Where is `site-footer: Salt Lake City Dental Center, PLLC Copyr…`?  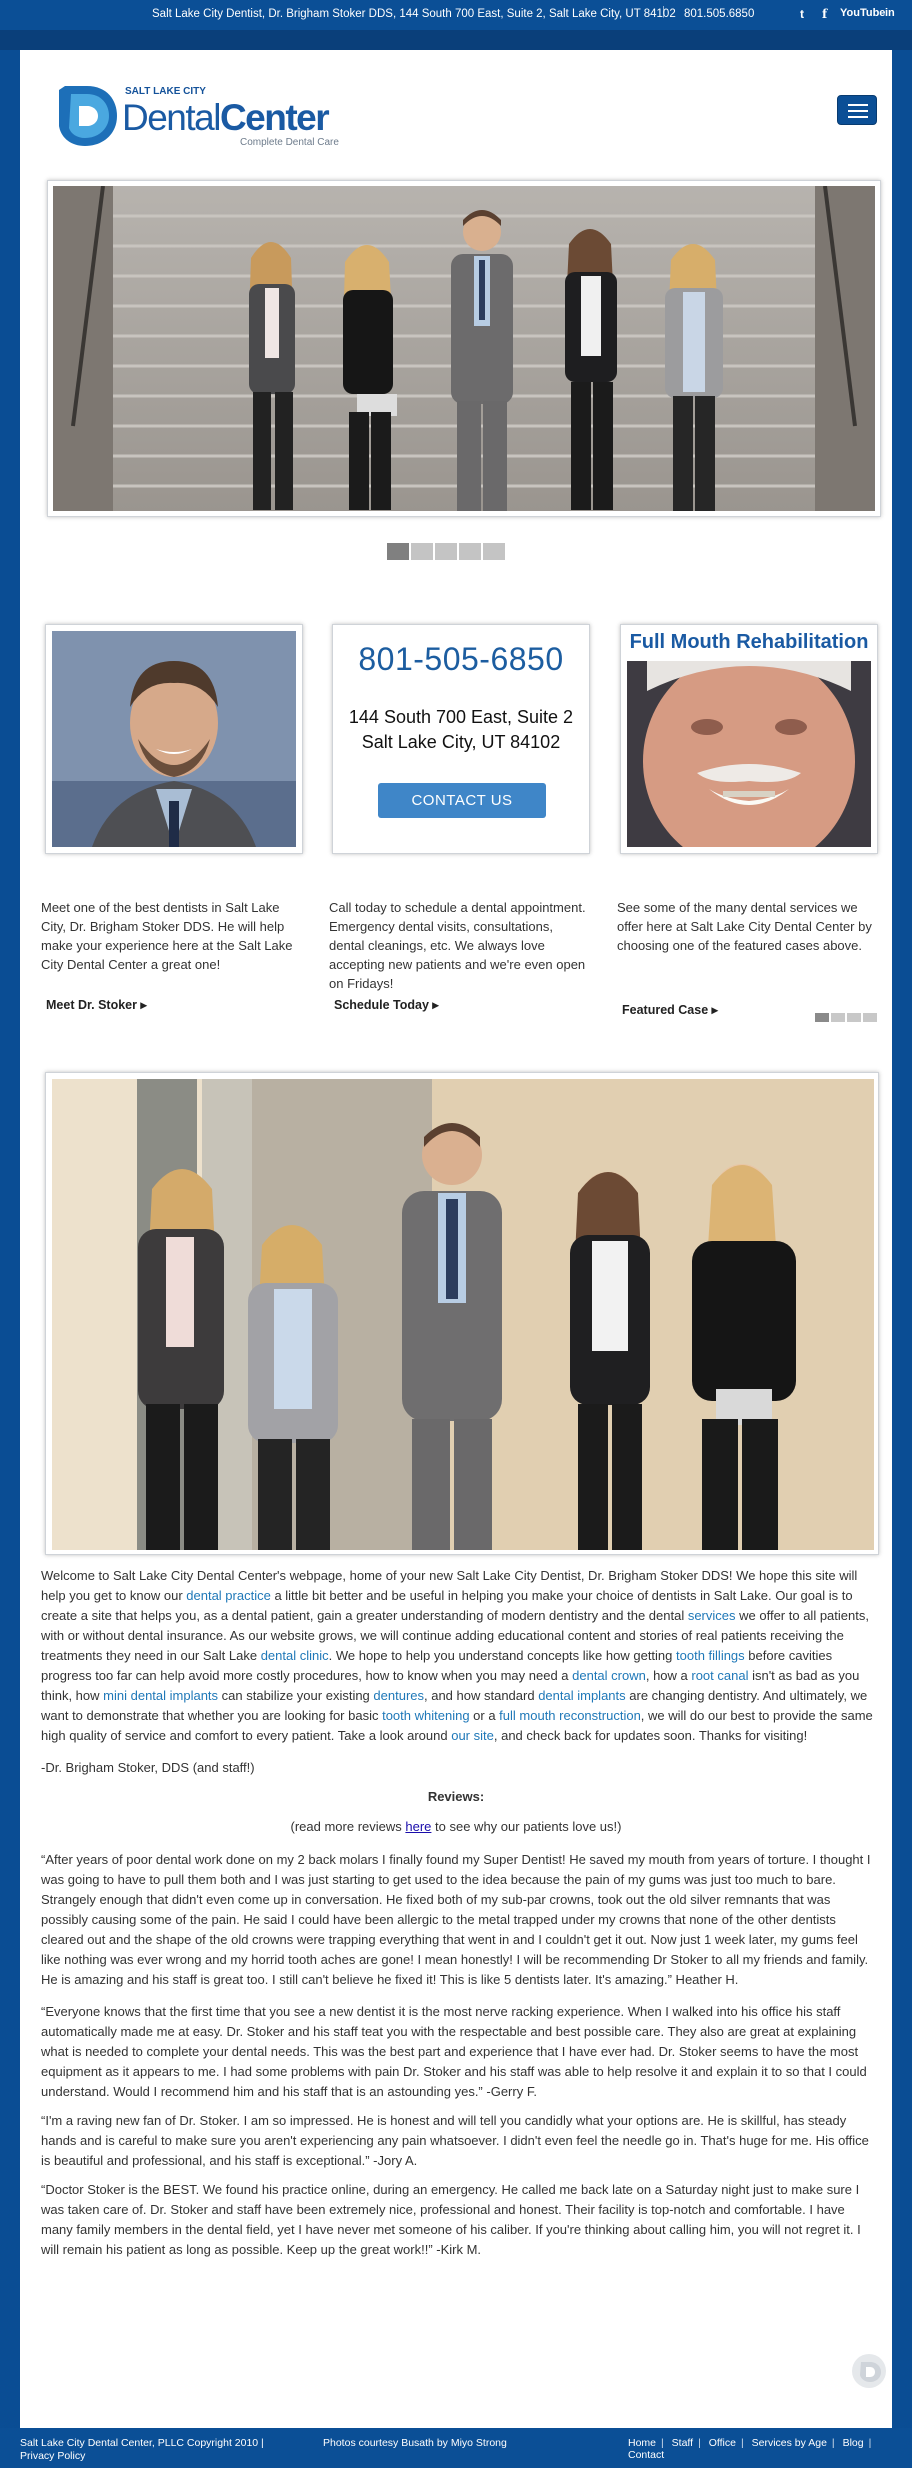
site-footer: Salt Lake City Dental Center, PLLC Copyr… is located at coordinates (456, 2448).